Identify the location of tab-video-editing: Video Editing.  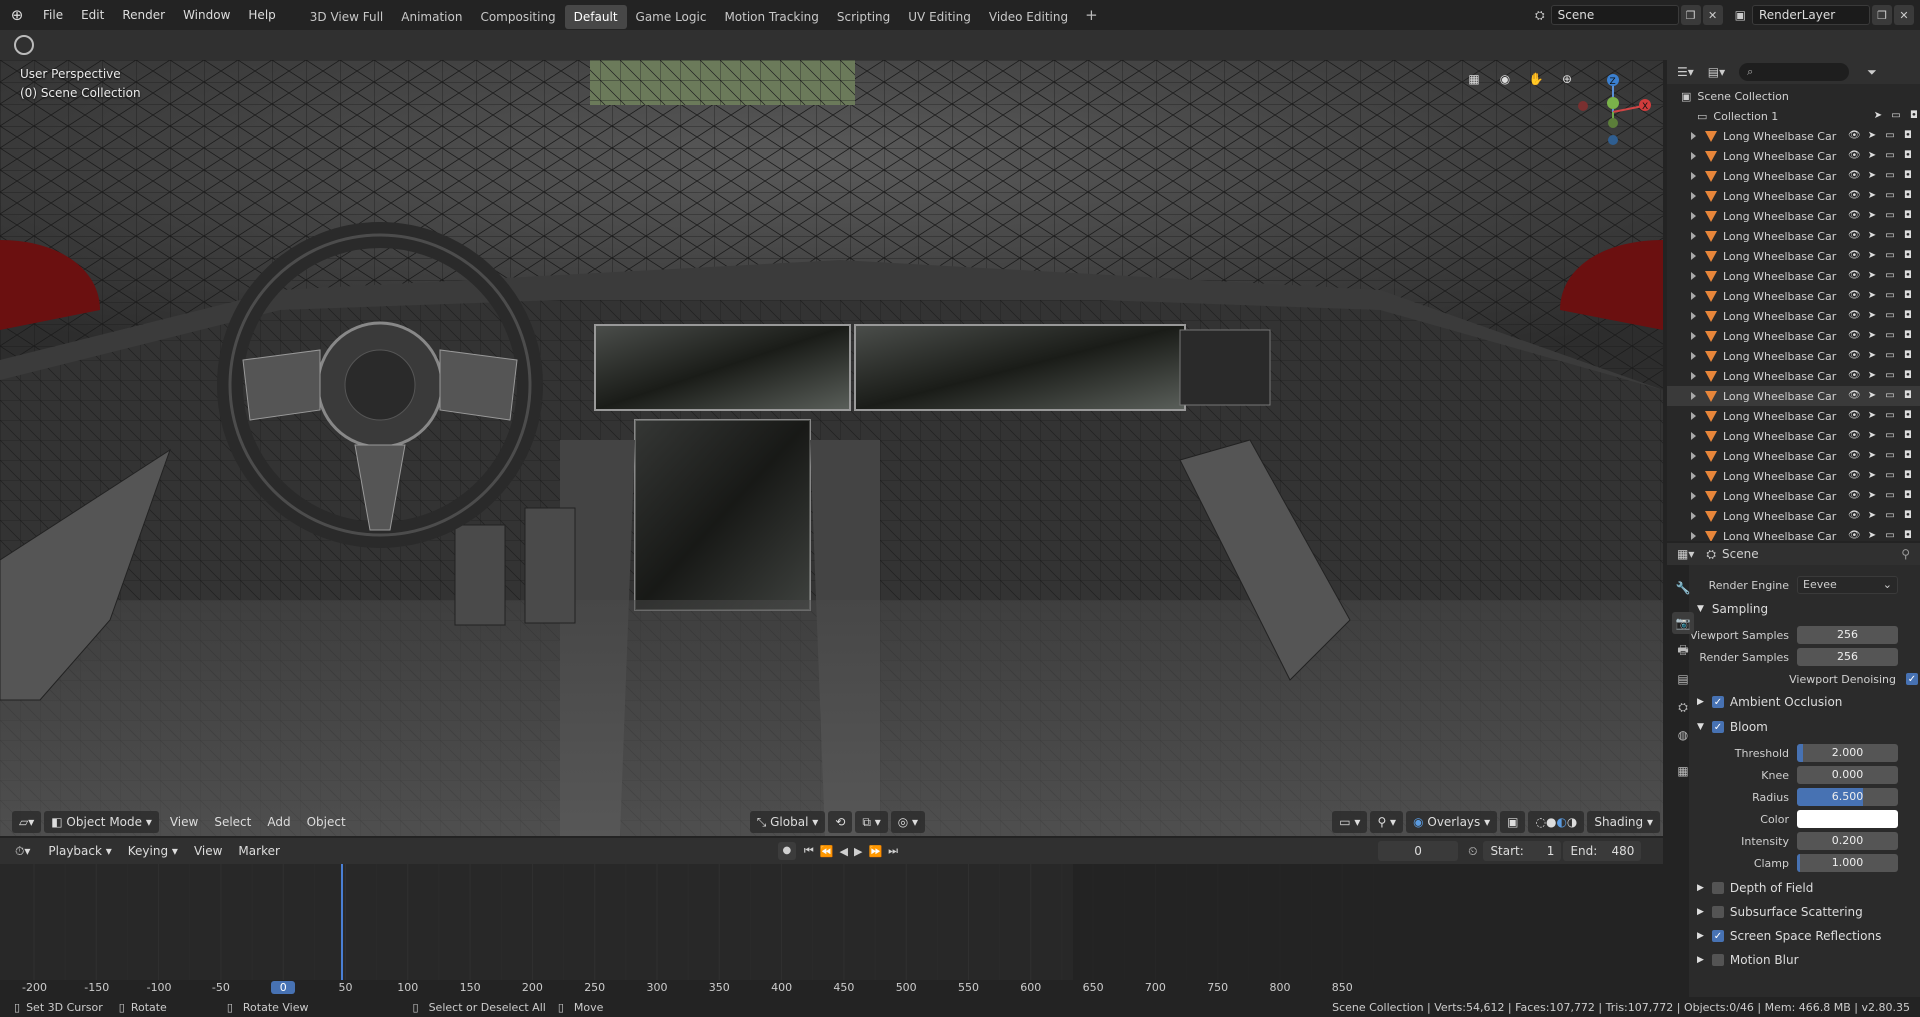
(1028, 17).